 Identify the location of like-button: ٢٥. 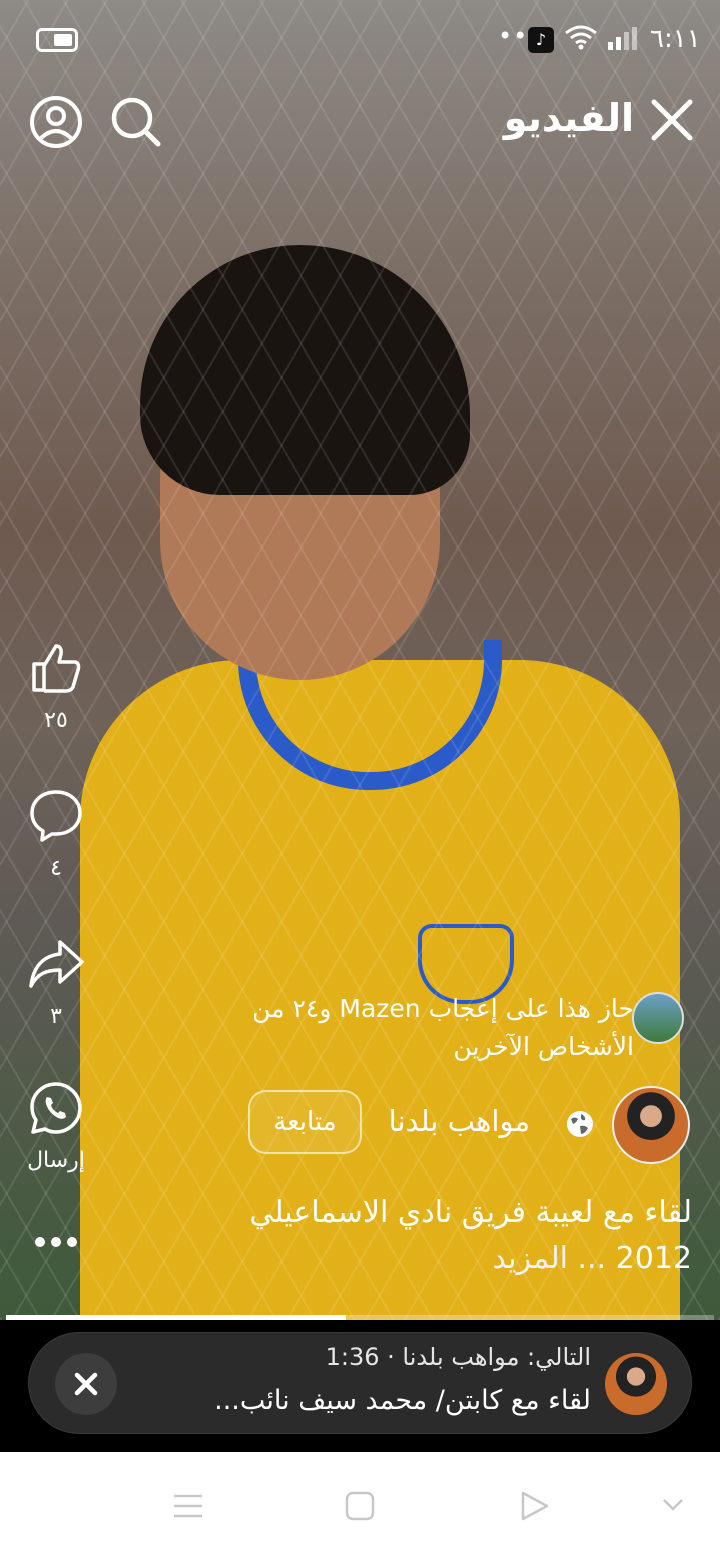
(56, 686).